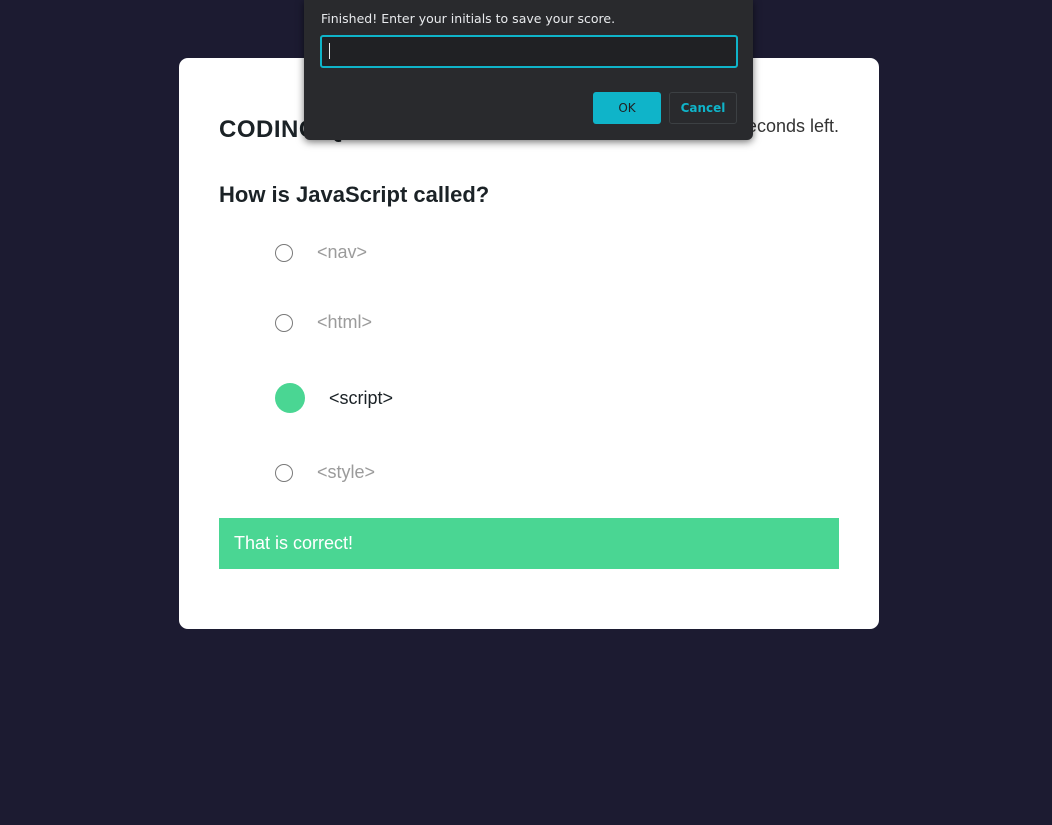 Image resolution: width=1052 pixels, height=825 pixels. I want to click on question-text: How is JavaScript called?, so click(354, 194).